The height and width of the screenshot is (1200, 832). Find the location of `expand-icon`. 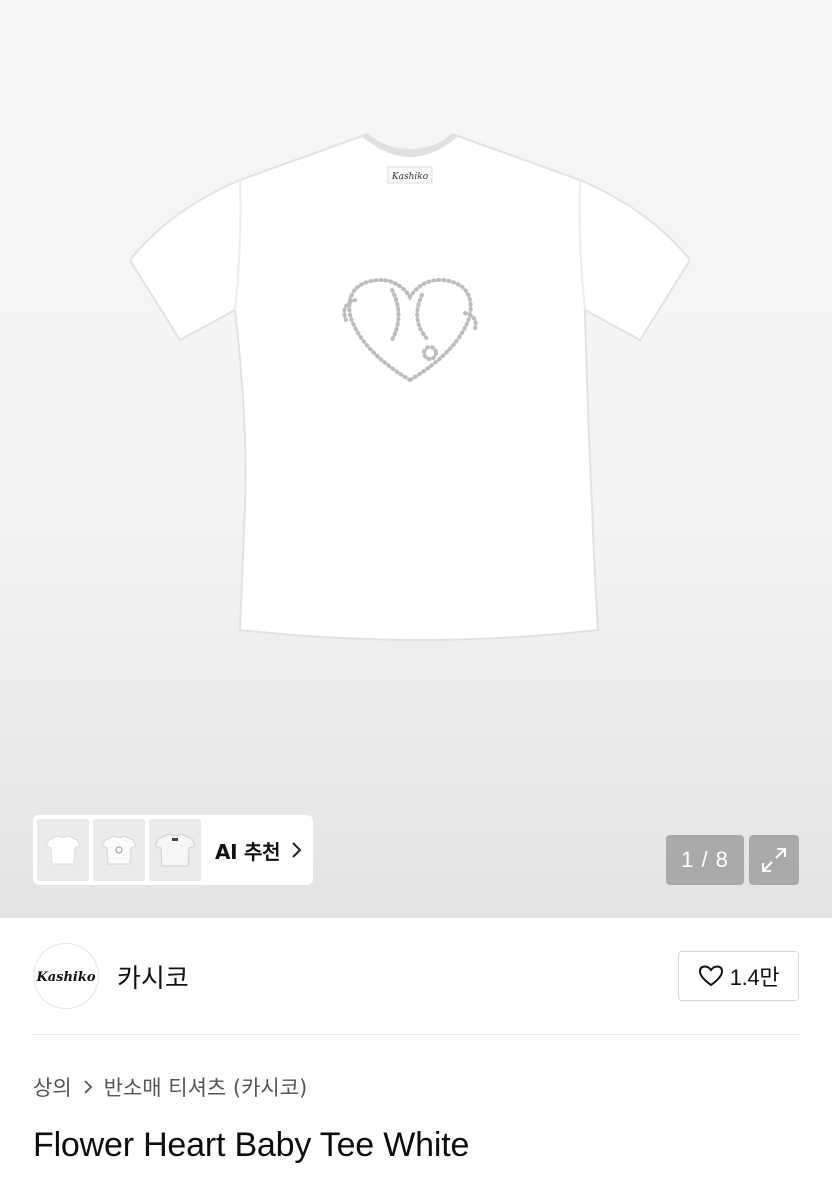

expand-icon is located at coordinates (774, 860).